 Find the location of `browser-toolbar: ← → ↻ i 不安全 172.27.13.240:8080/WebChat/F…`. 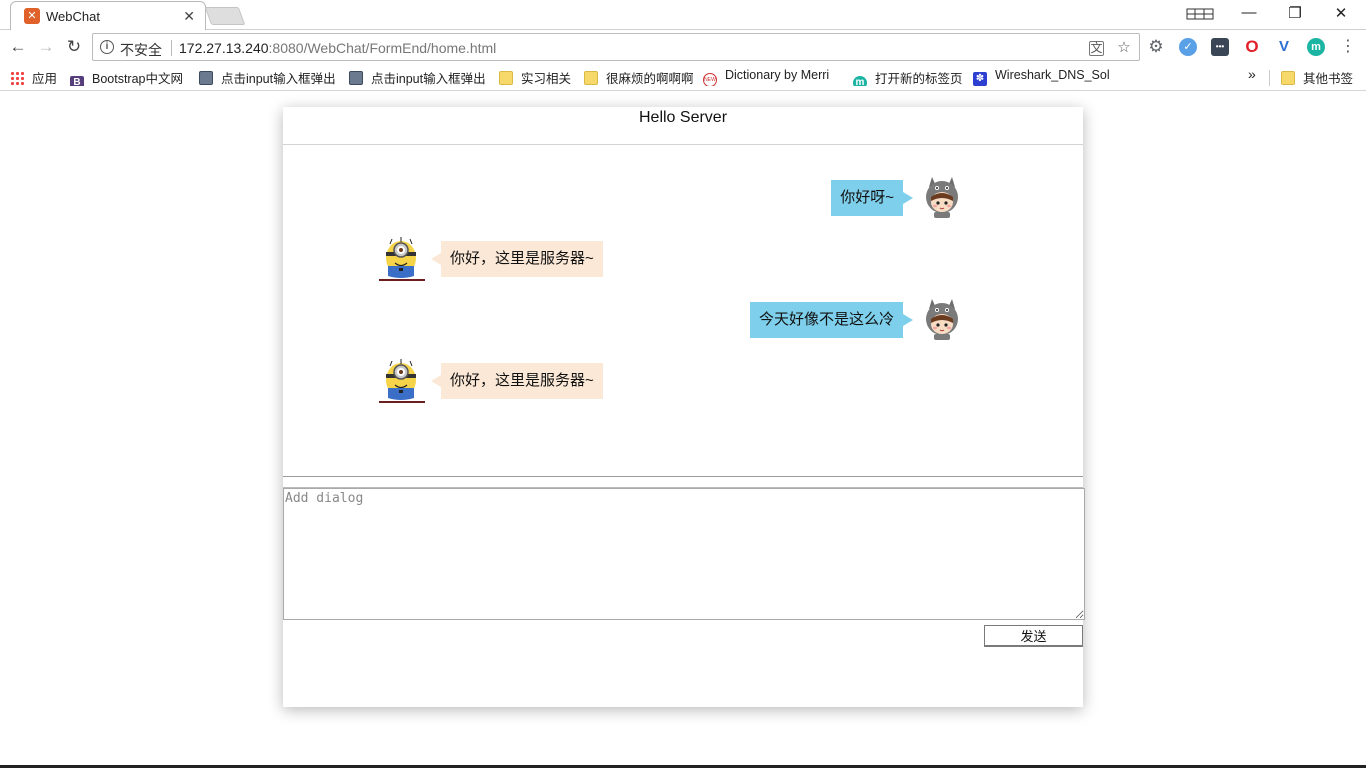

browser-toolbar: ← → ↻ i 不安全 172.27.13.240:8080/WebChat/F… is located at coordinates (683, 46).